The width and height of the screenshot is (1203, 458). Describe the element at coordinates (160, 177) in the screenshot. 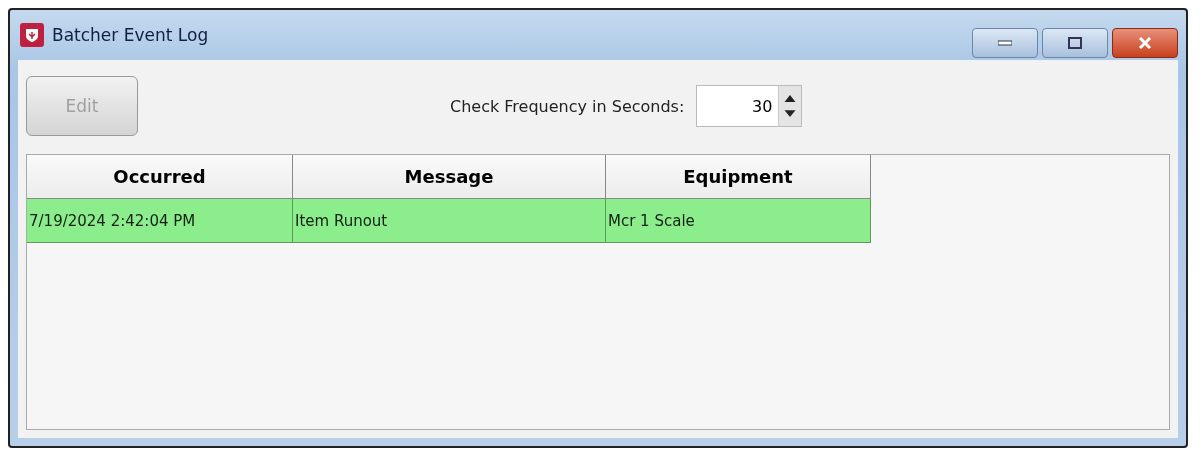

I see `column-header: Occurred` at that location.